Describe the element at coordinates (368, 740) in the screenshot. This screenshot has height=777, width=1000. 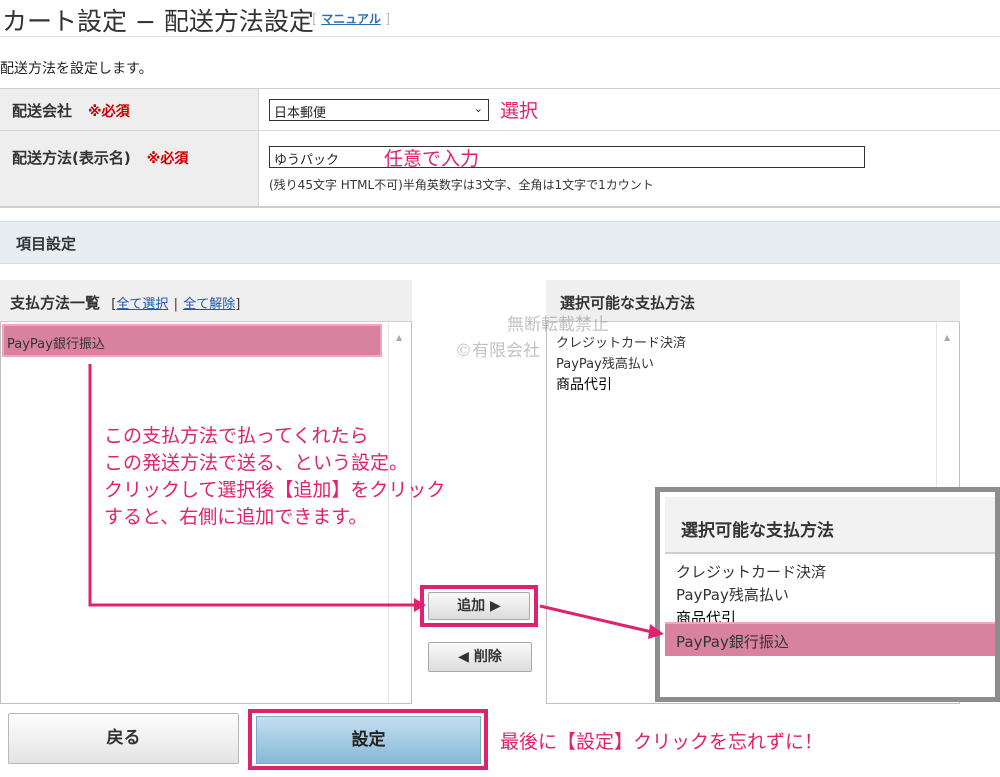
I see `save-button: 設定` at that location.